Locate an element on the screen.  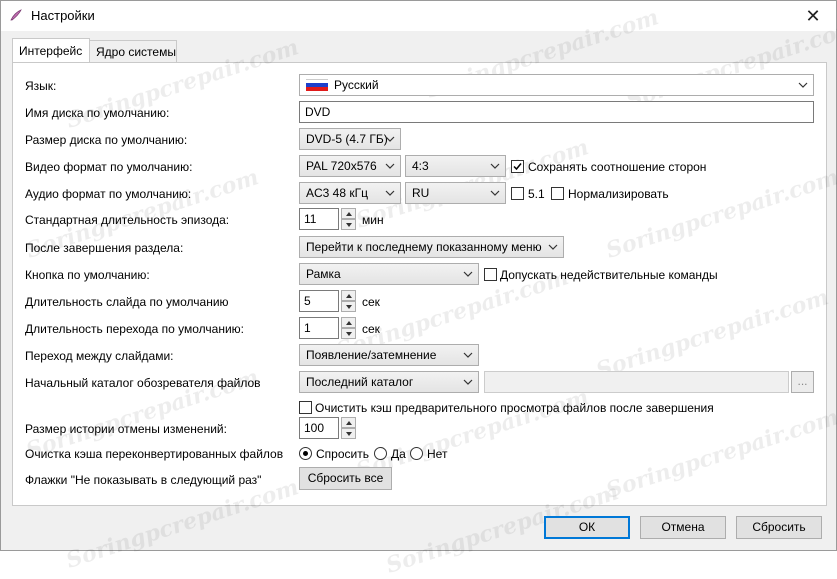
transition-duration-label: Длительность перехода по умолчанию: is located at coordinates (135, 329).